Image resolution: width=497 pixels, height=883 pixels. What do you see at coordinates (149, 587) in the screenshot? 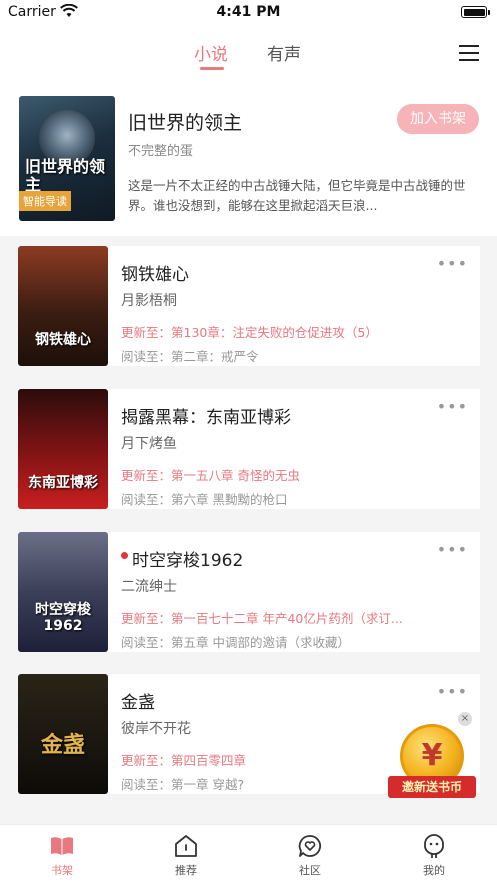
I see `book-author: 二流绅士` at bounding box center [149, 587].